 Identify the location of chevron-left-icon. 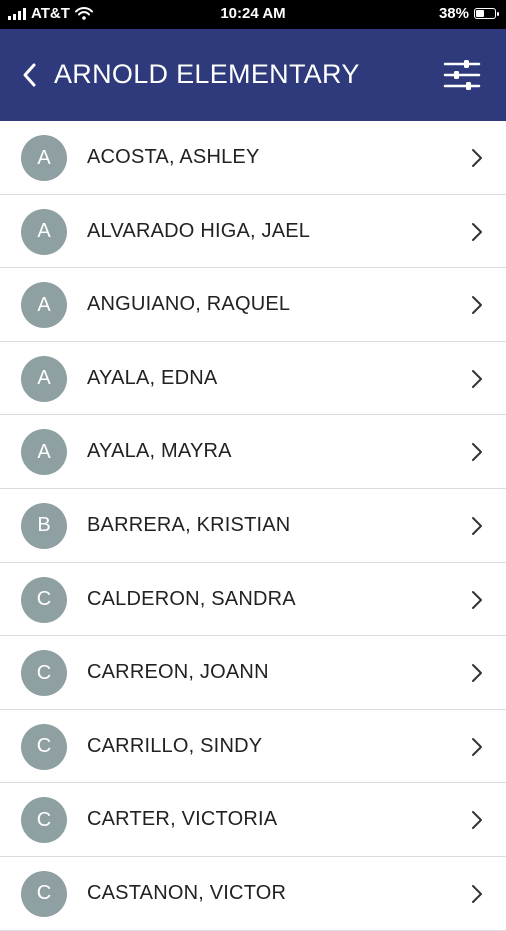
(29, 75).